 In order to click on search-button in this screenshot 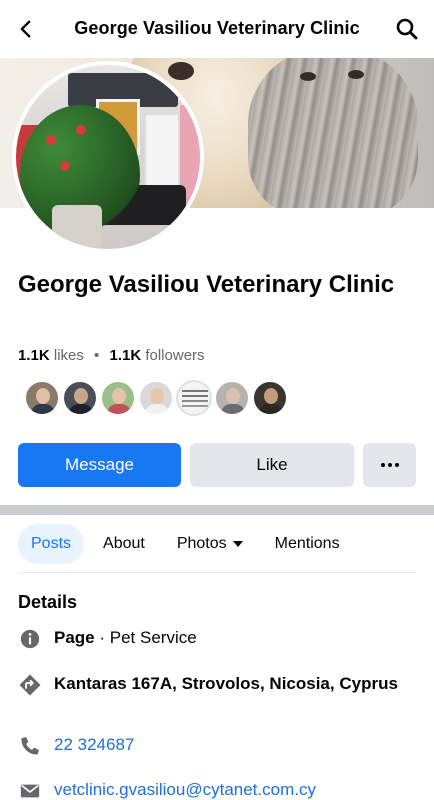, I will do `click(407, 29)`.